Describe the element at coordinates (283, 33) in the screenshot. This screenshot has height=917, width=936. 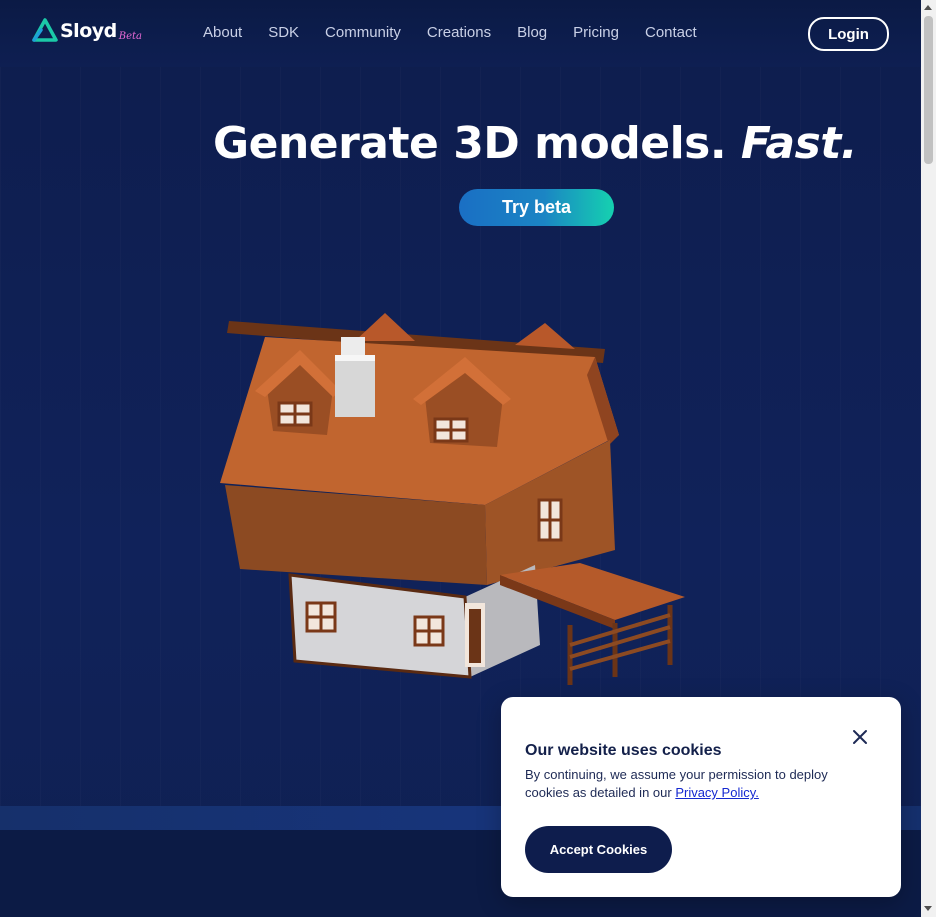
I see `nav-item-sdk: SDK` at that location.